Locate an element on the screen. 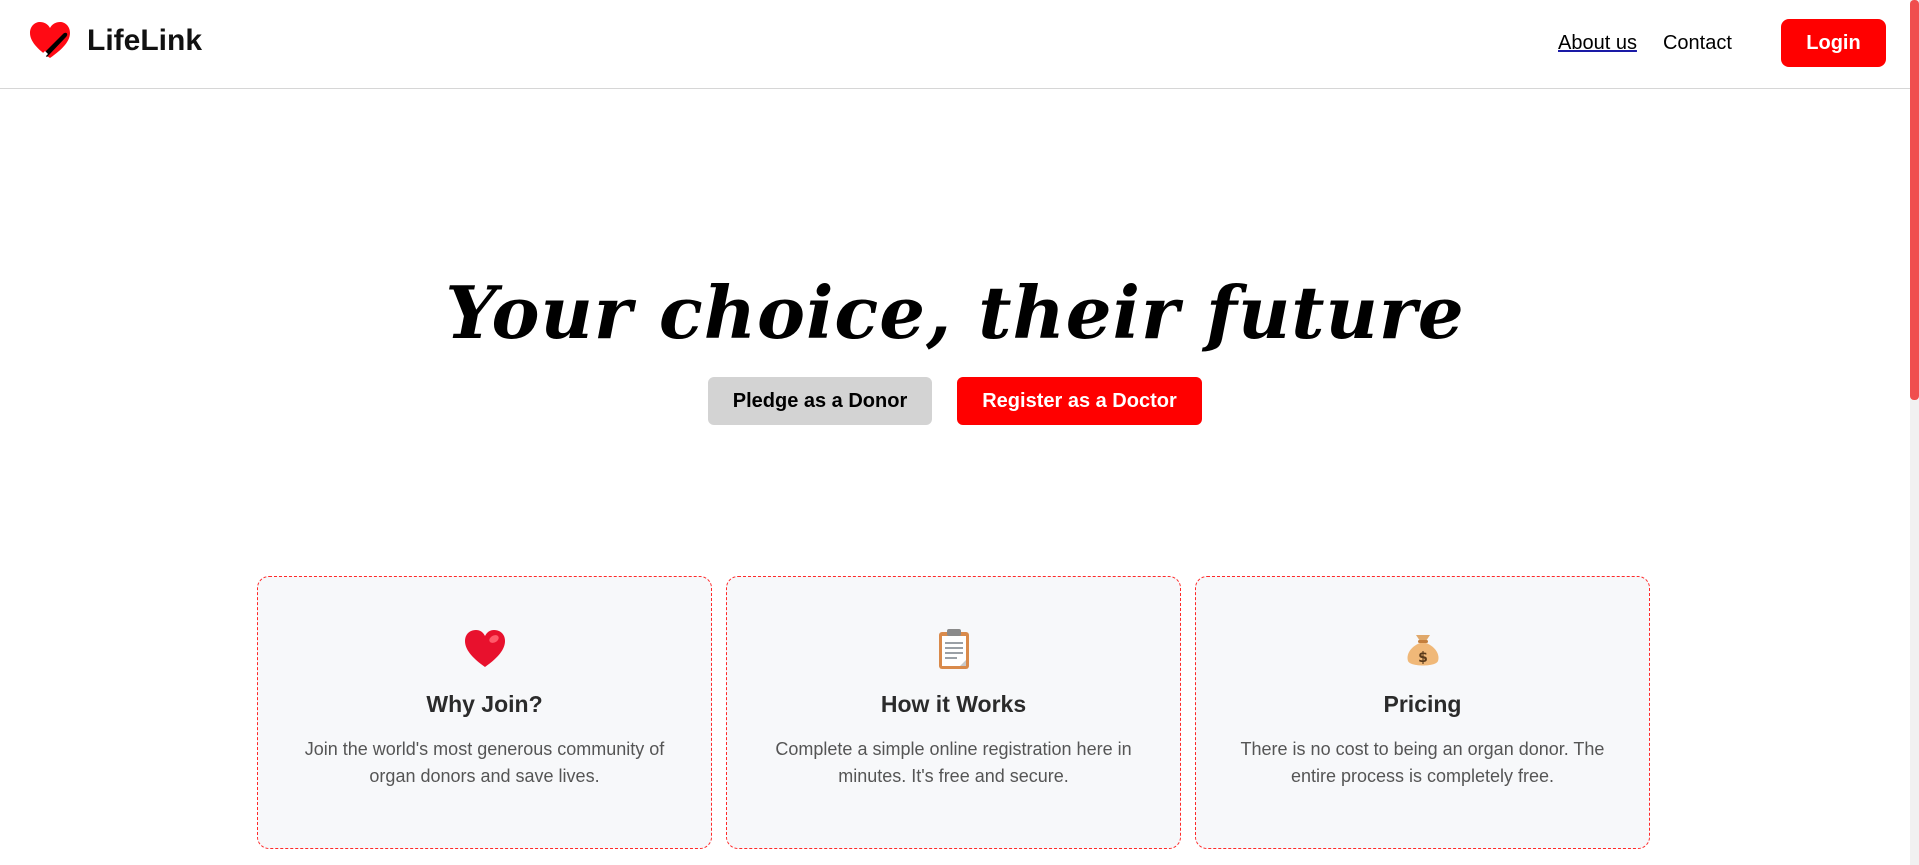 This screenshot has height=865, width=1919. brand: LifeLink is located at coordinates (115, 41).